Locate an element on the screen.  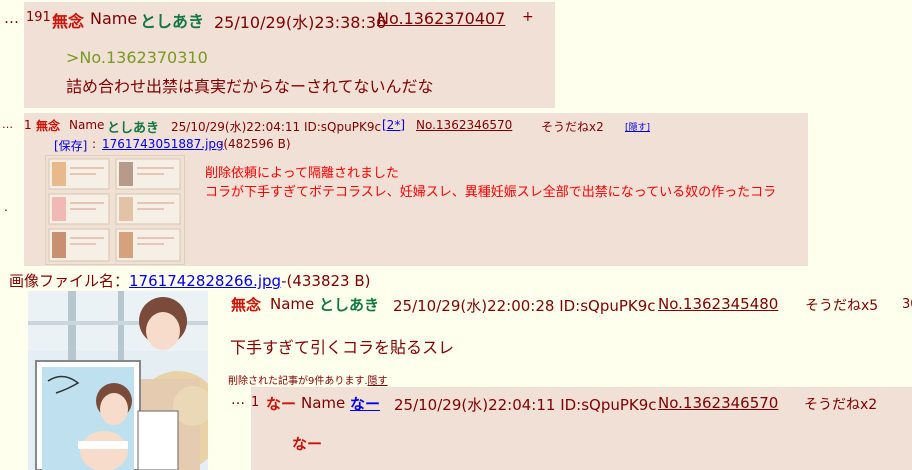
file-size: -(482596 B) is located at coordinates (255, 144).